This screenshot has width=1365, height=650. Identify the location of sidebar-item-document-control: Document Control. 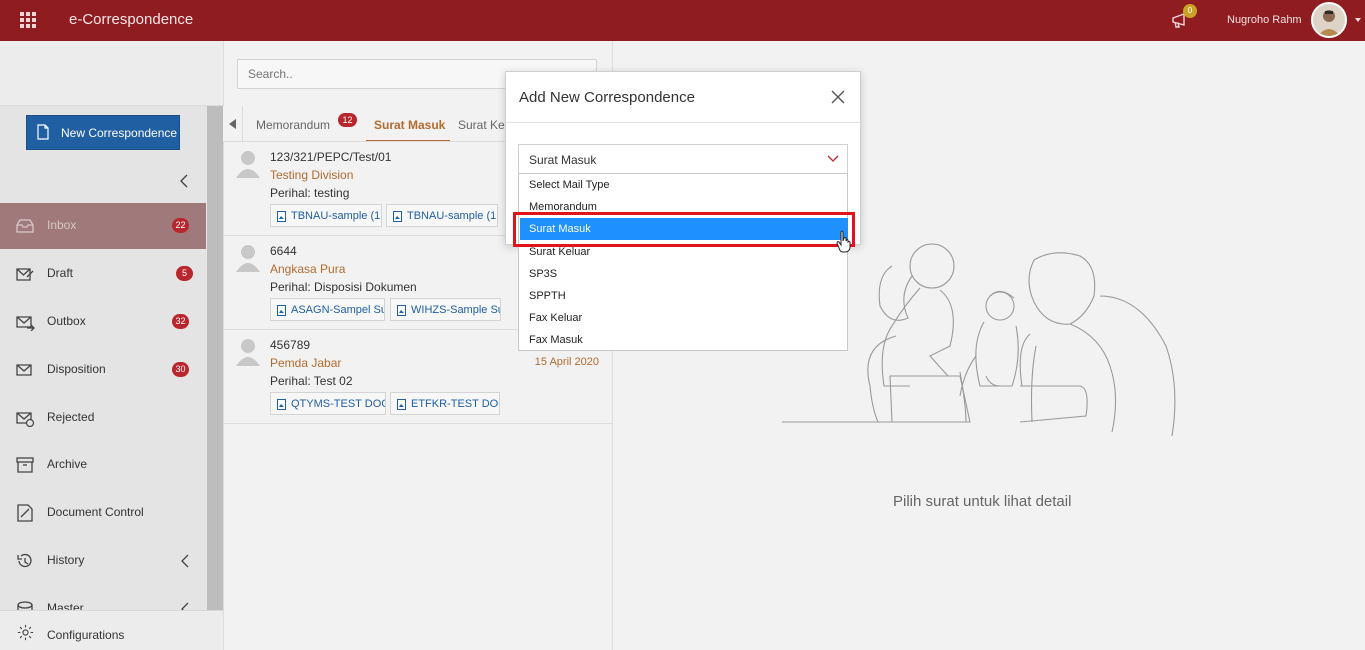
(103, 513).